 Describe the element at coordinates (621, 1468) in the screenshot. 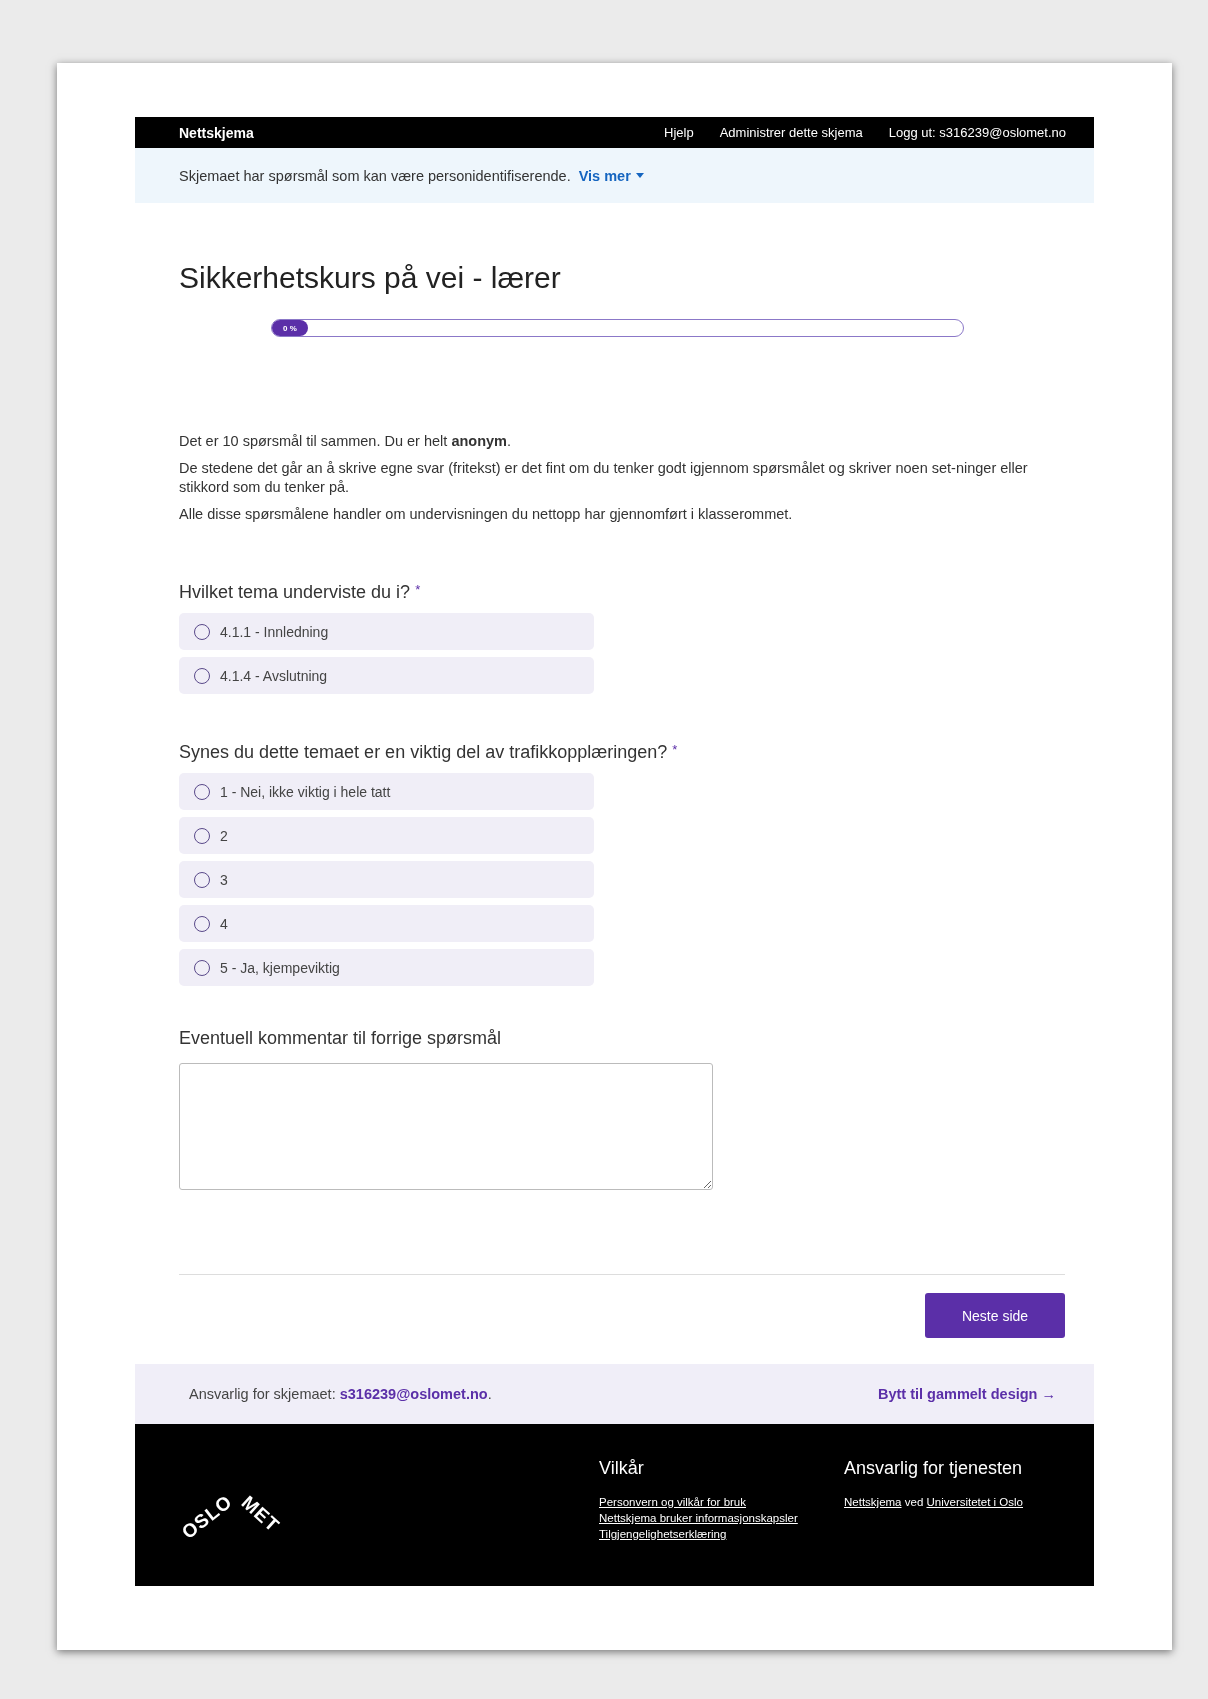

I see `footer-heading: Vilkår` at that location.